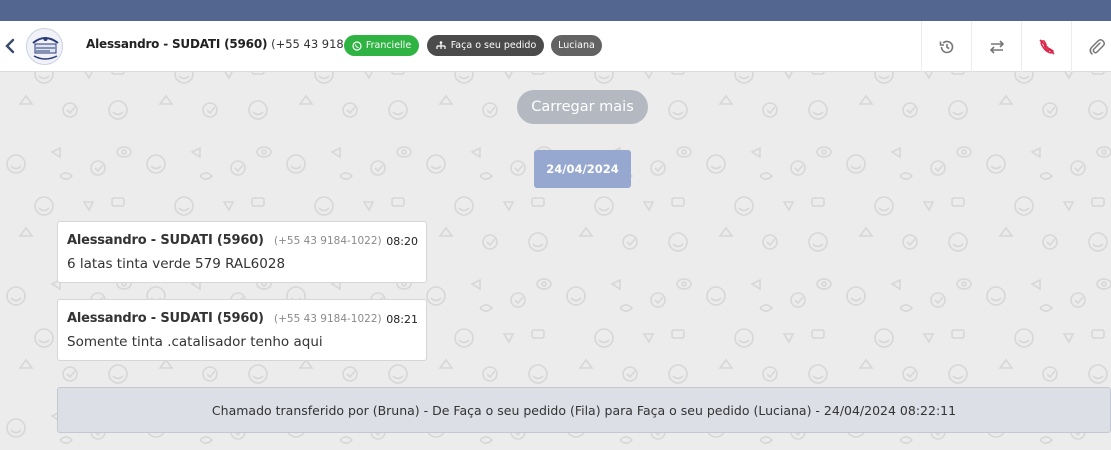  I want to click on end-call-button, so click(1046, 46).